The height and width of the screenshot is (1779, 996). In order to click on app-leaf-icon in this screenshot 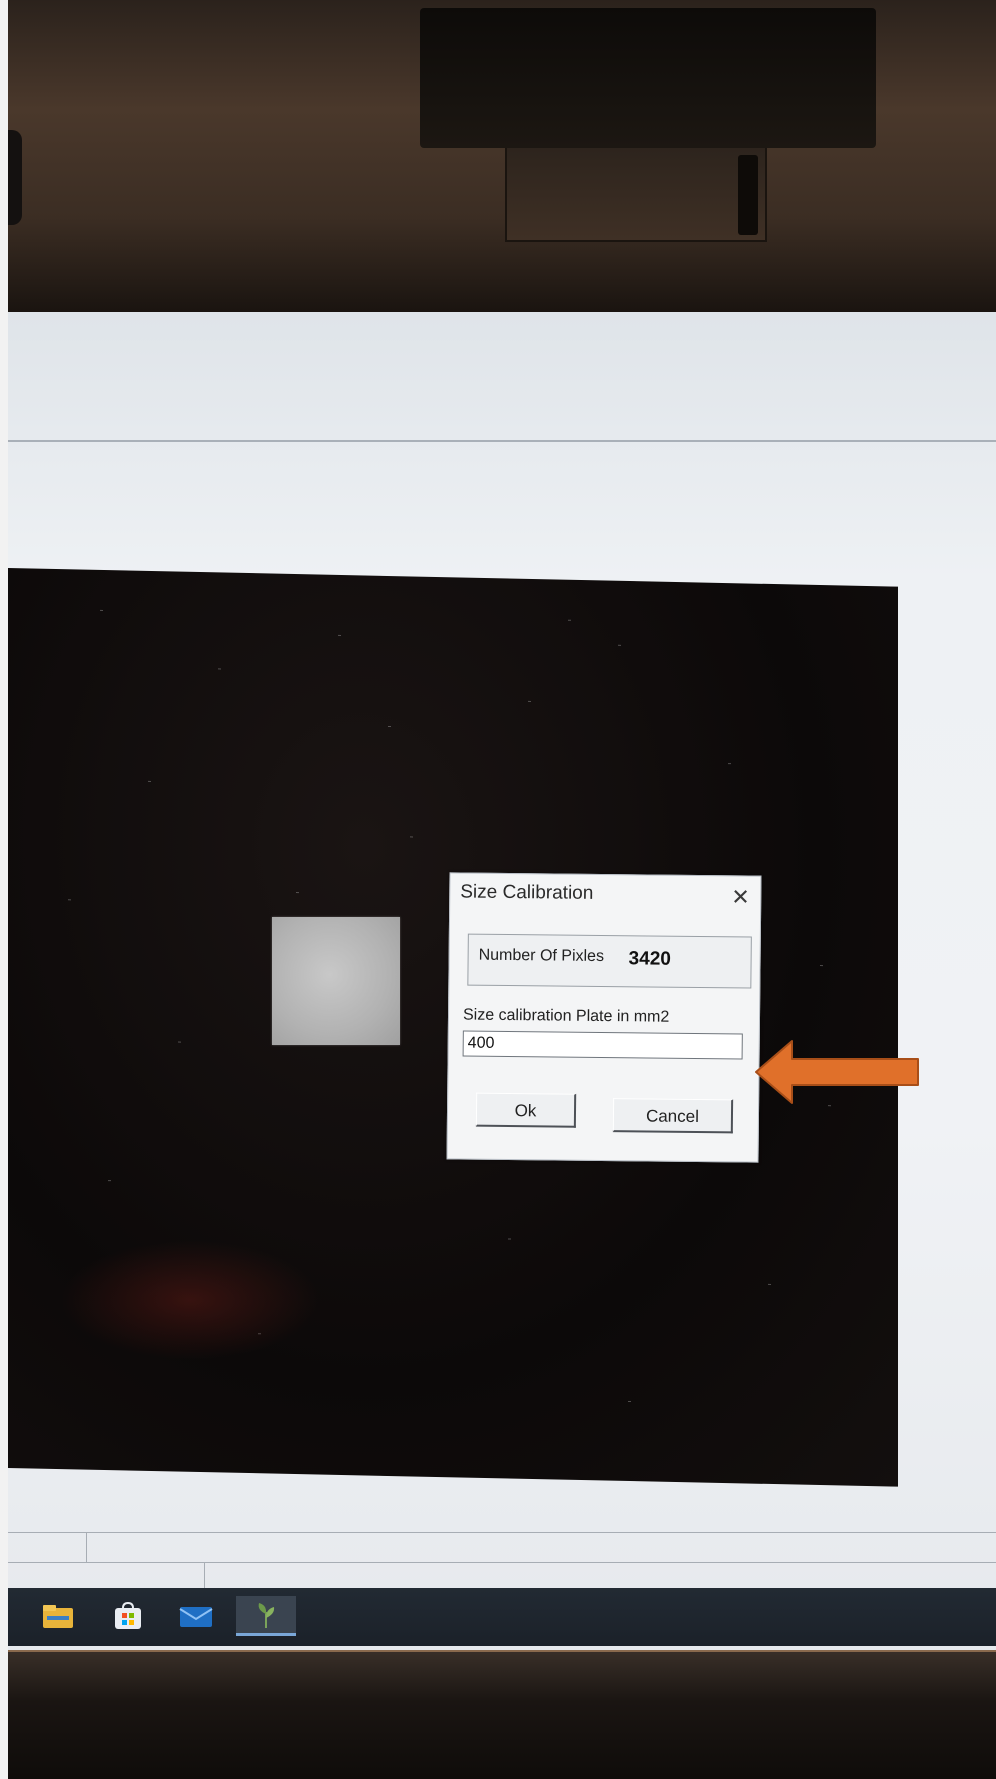, I will do `click(266, 1616)`.